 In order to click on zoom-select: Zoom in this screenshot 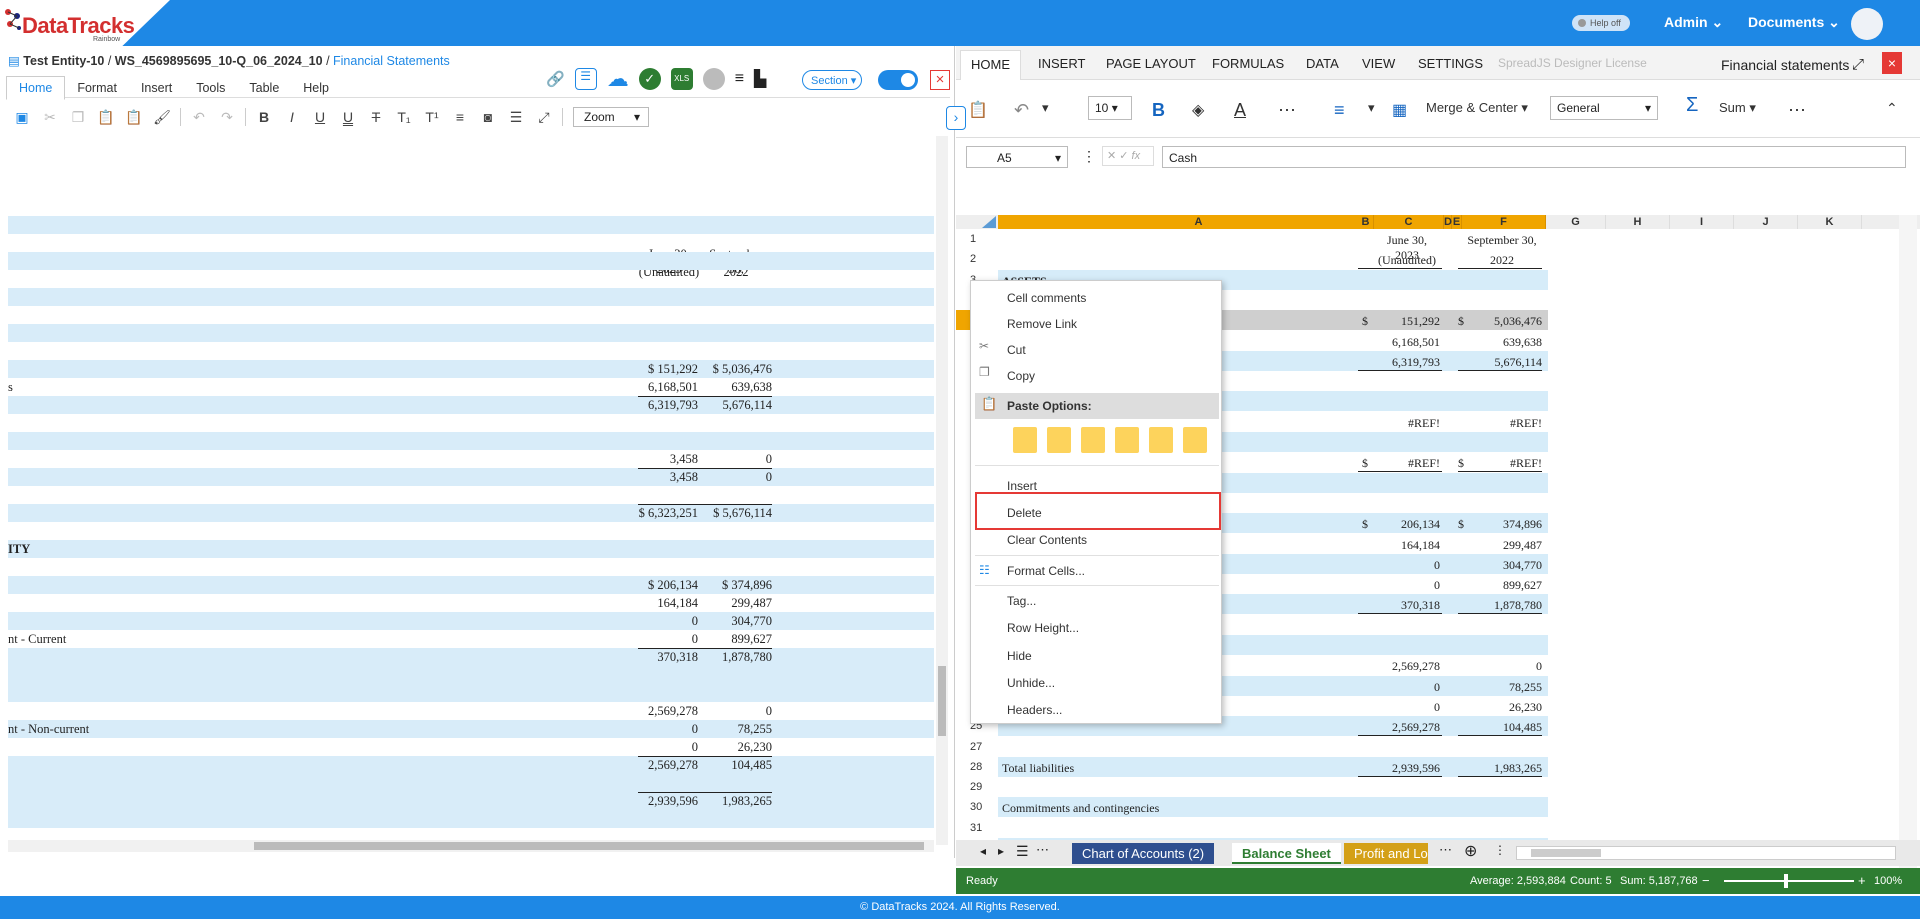, I will do `click(611, 117)`.